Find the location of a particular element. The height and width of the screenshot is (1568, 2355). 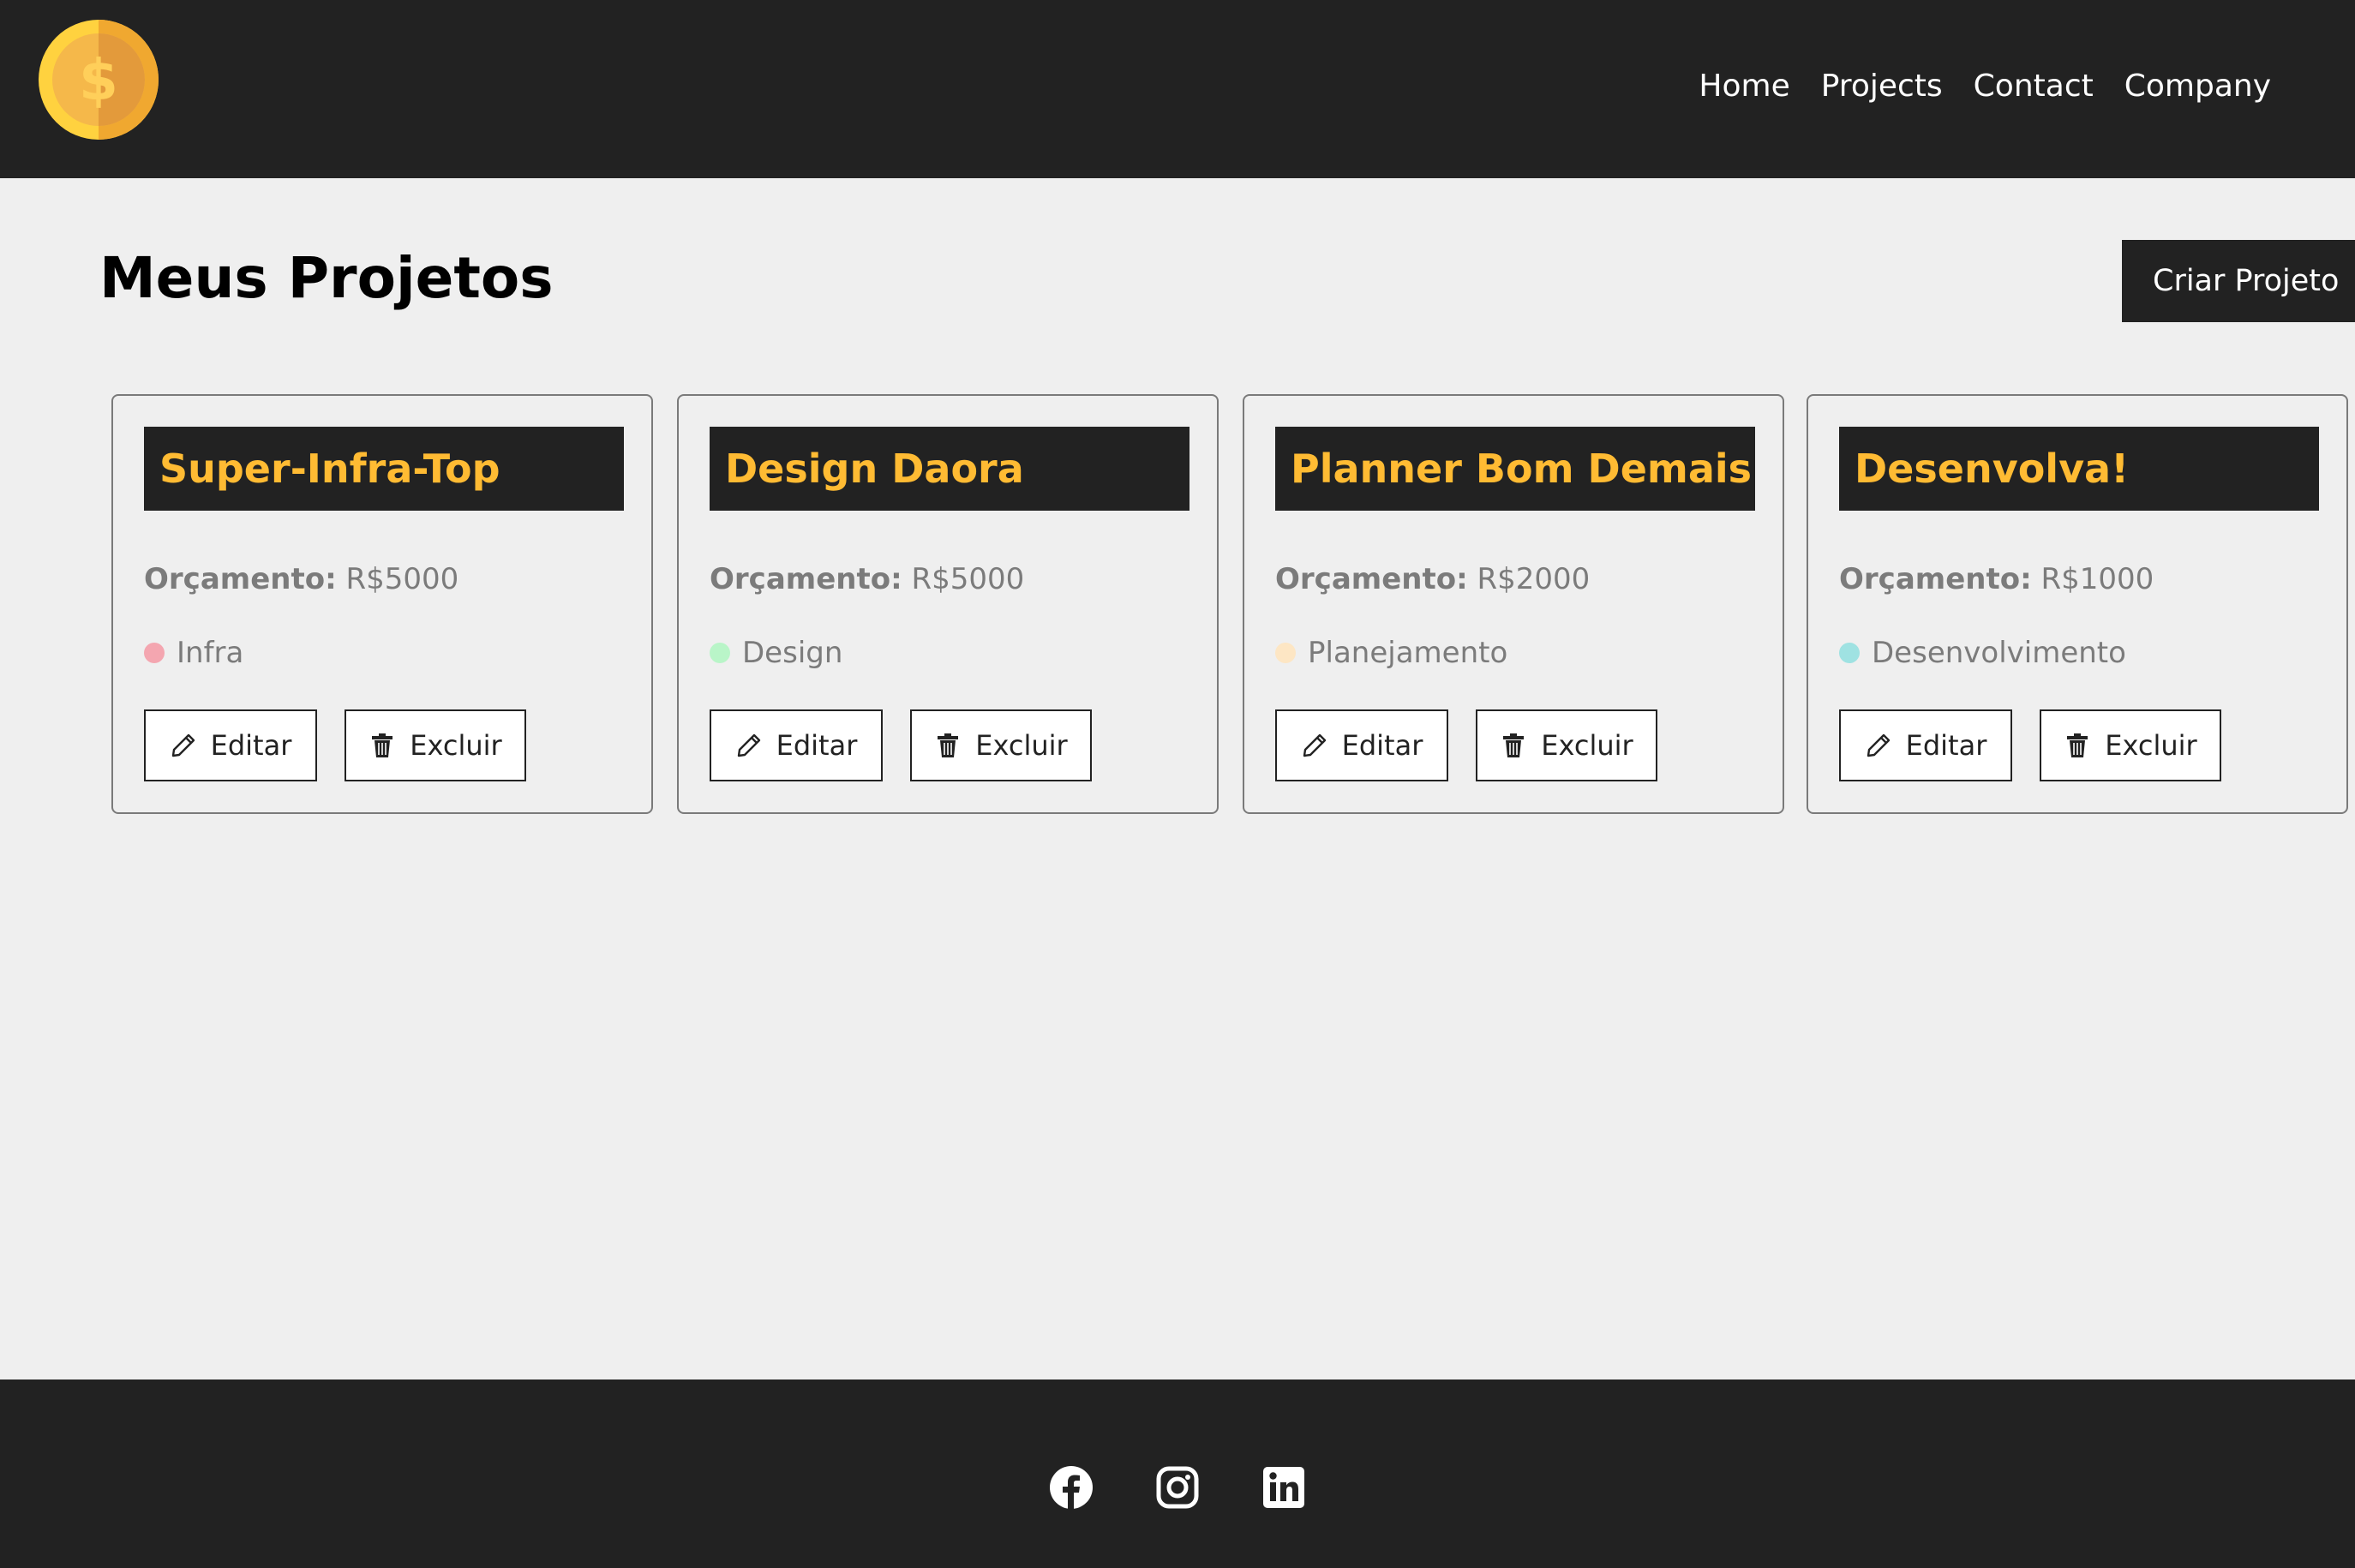

project-category: Design is located at coordinates (776, 652).